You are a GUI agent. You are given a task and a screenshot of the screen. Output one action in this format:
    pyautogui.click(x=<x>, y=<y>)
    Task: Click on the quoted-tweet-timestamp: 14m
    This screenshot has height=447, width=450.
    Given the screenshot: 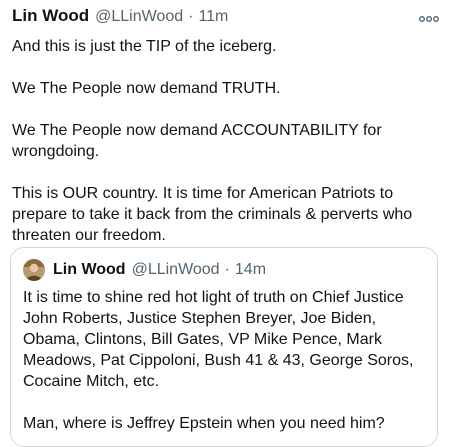 What is the action you would take?
    pyautogui.click(x=250, y=270)
    